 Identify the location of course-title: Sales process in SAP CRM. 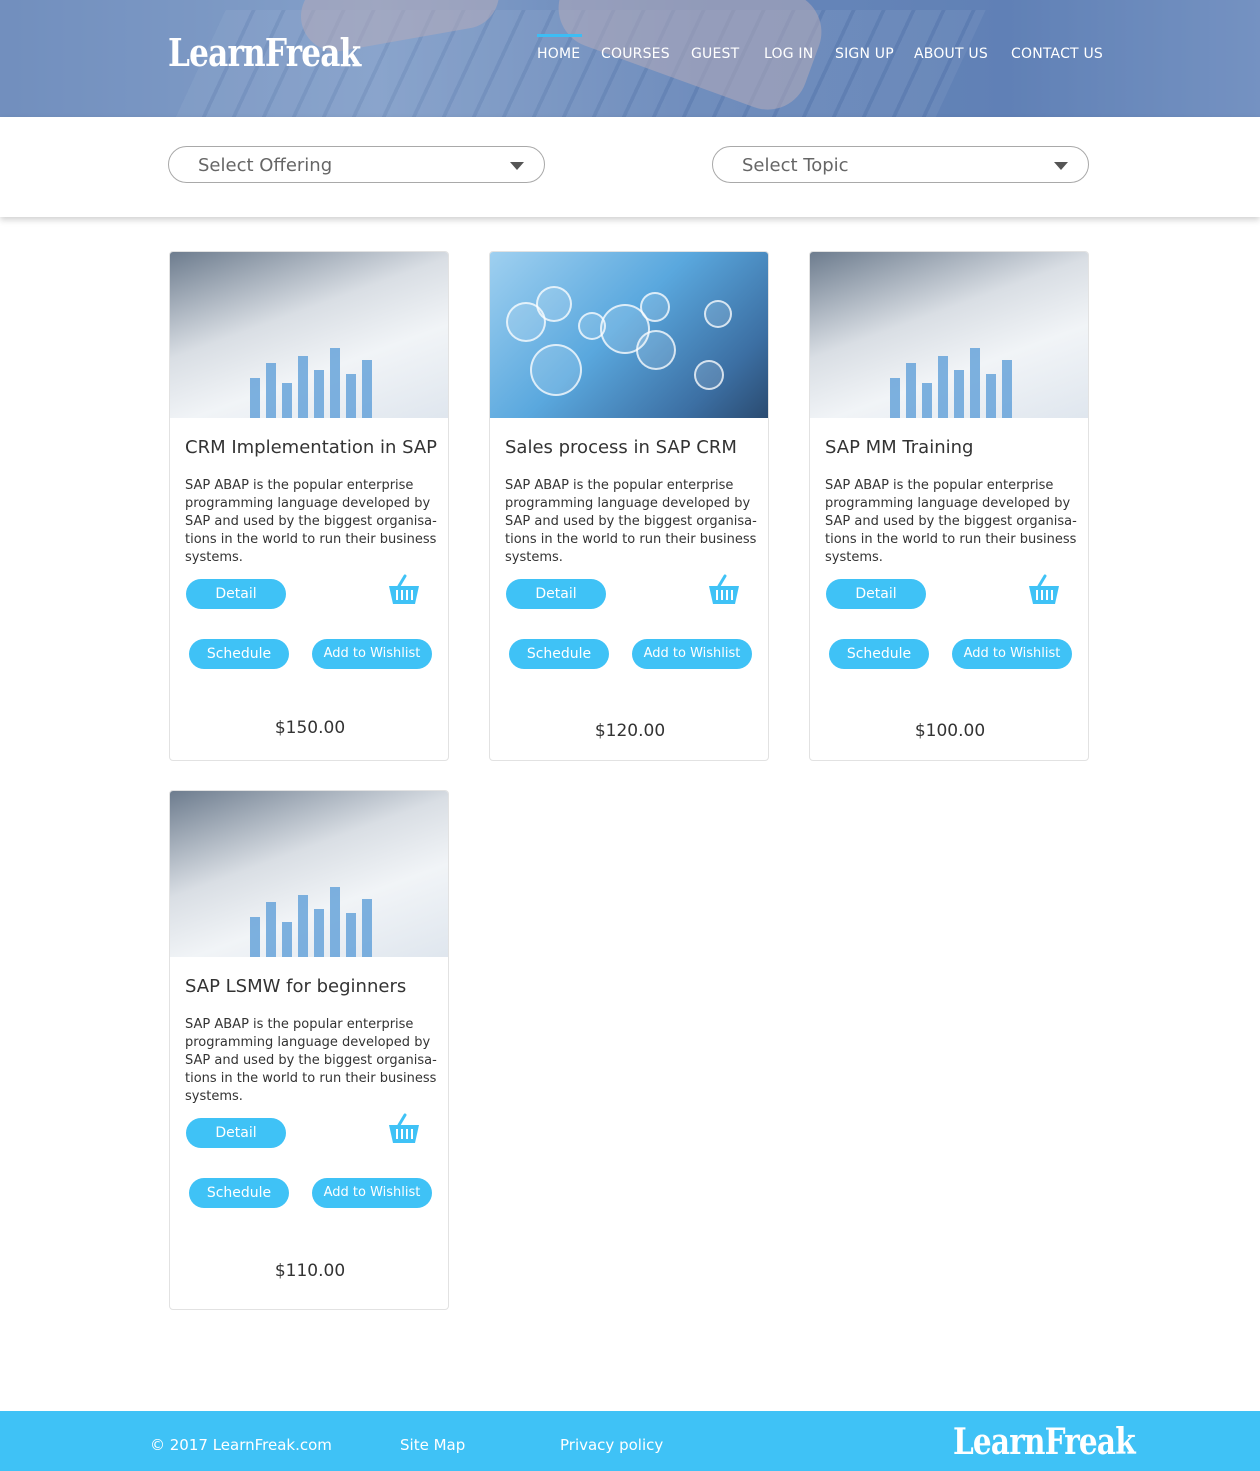
(621, 447).